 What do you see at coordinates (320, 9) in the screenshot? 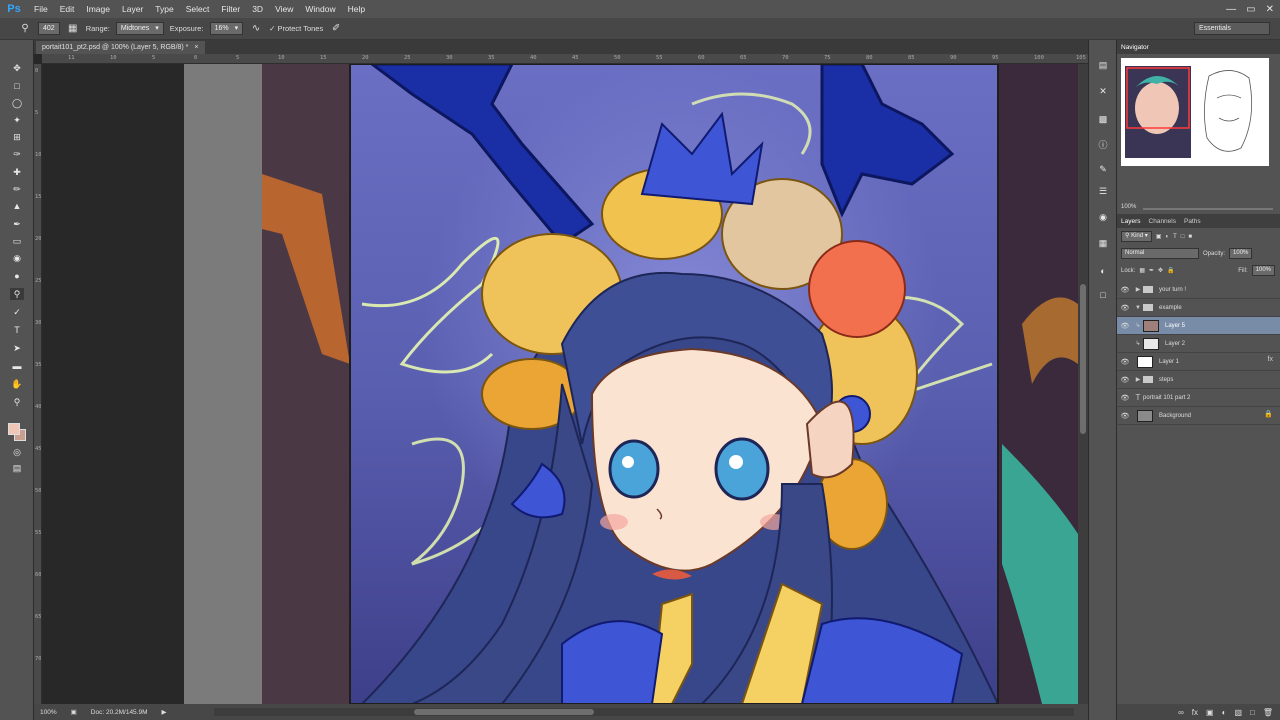
I see `menu-window: Window` at bounding box center [320, 9].